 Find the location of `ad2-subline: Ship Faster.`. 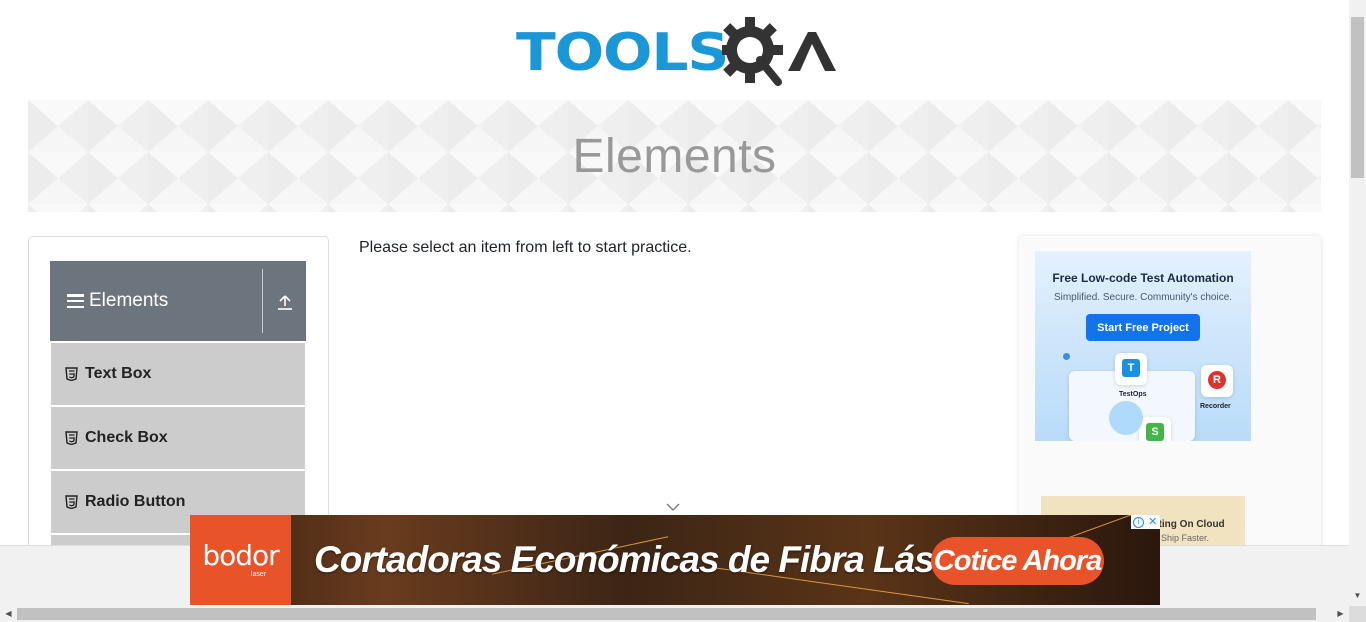

ad2-subline: Ship Faster. is located at coordinates (1185, 538).